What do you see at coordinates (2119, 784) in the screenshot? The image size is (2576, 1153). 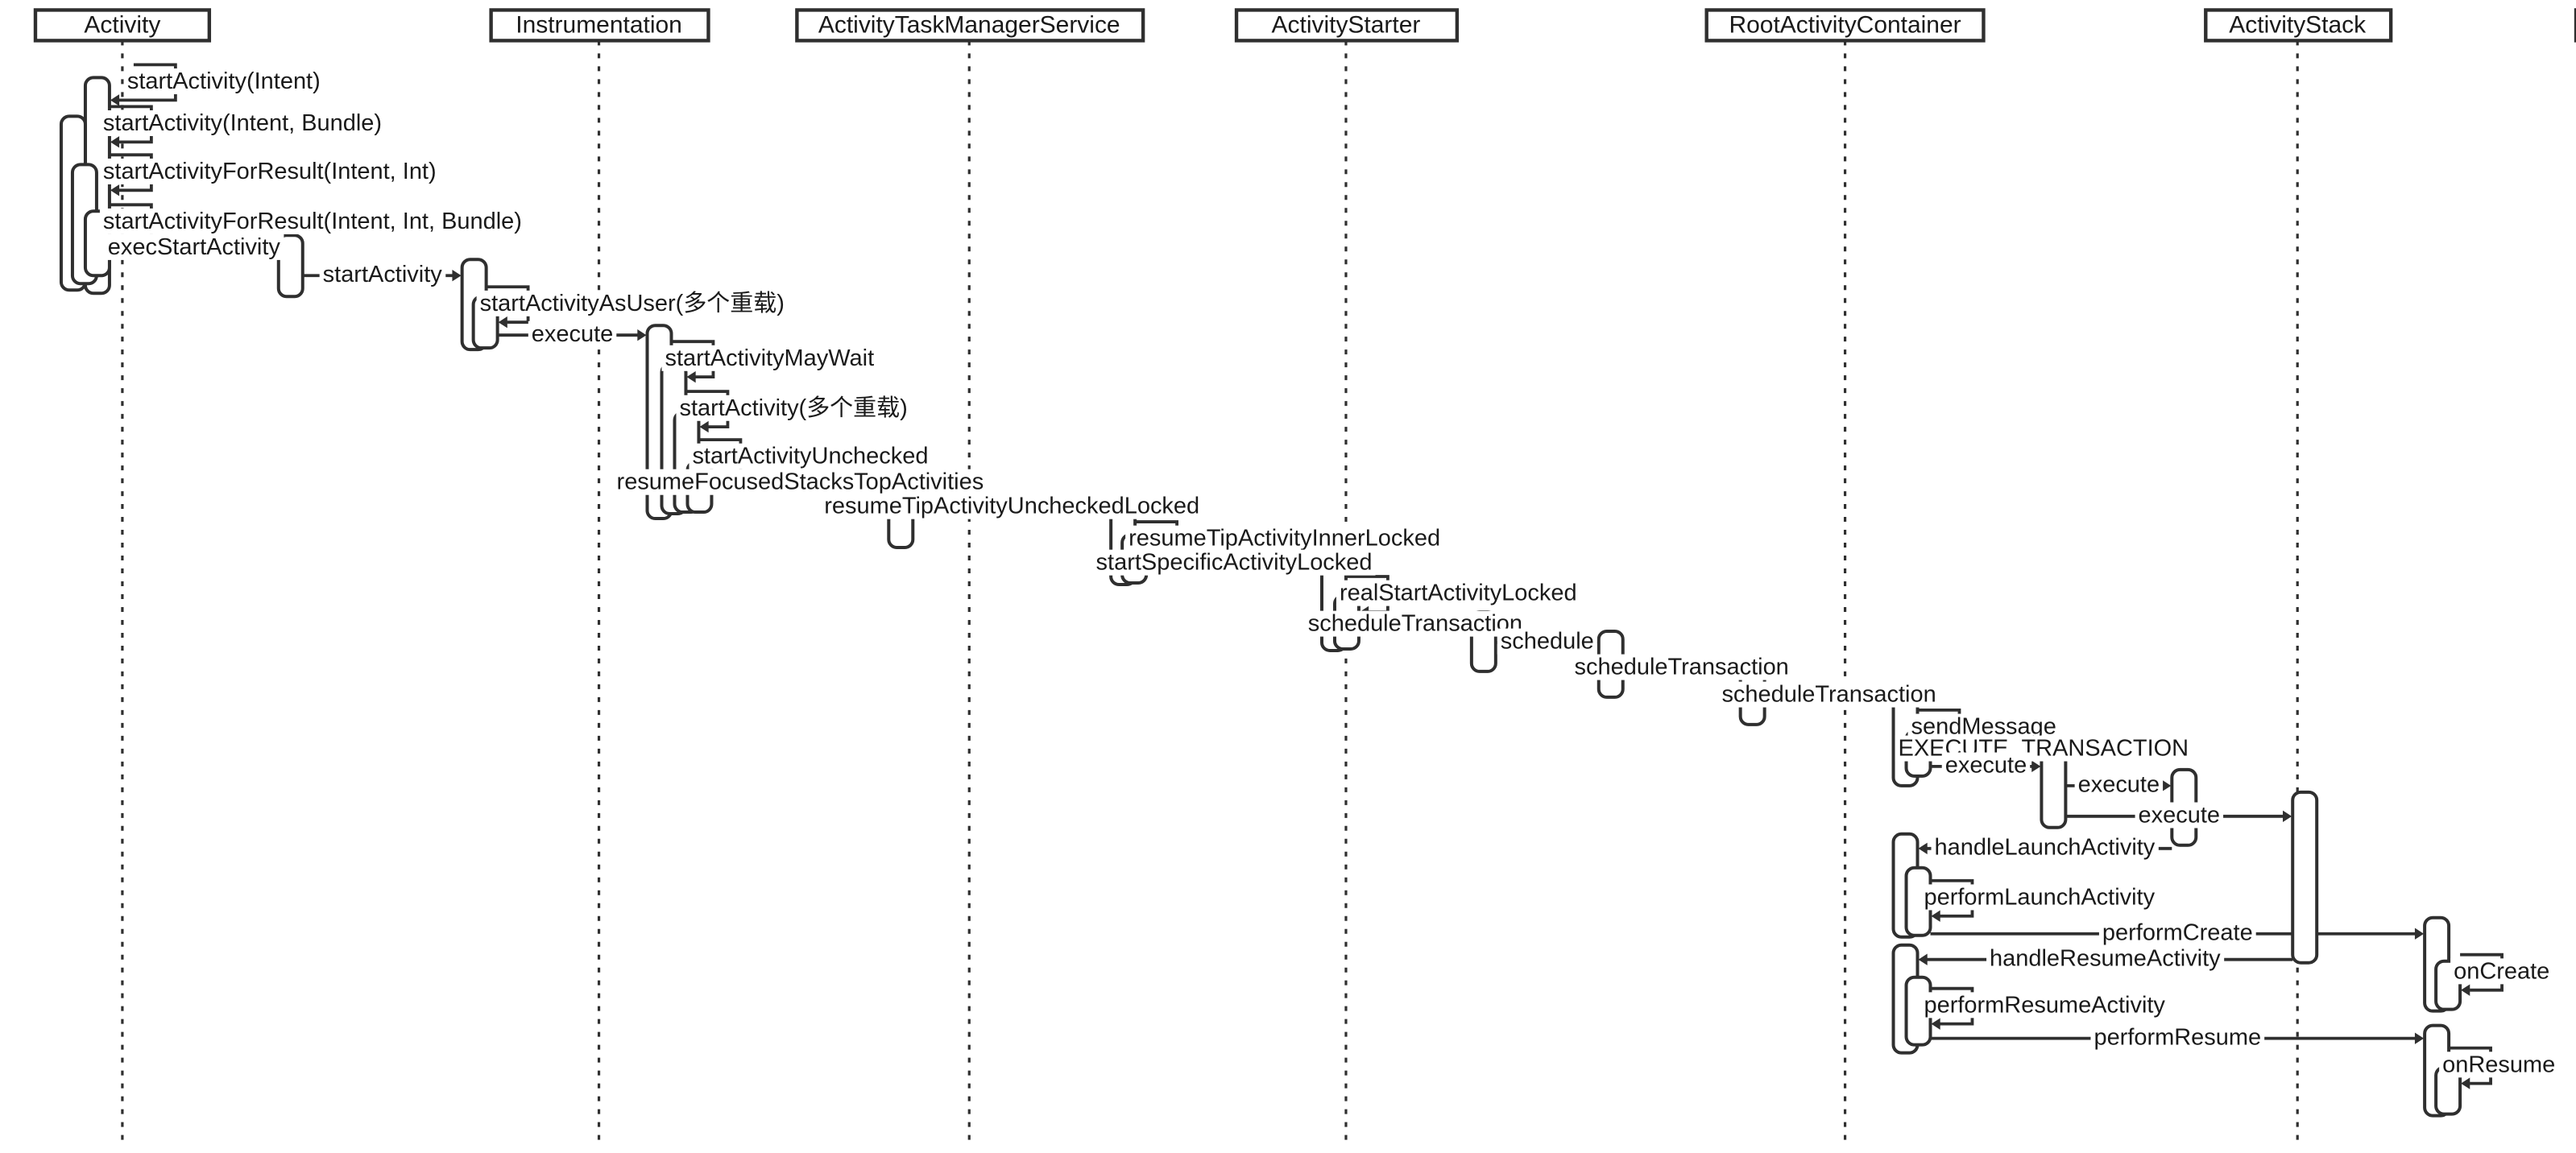 I see `message-label-m23: execute` at bounding box center [2119, 784].